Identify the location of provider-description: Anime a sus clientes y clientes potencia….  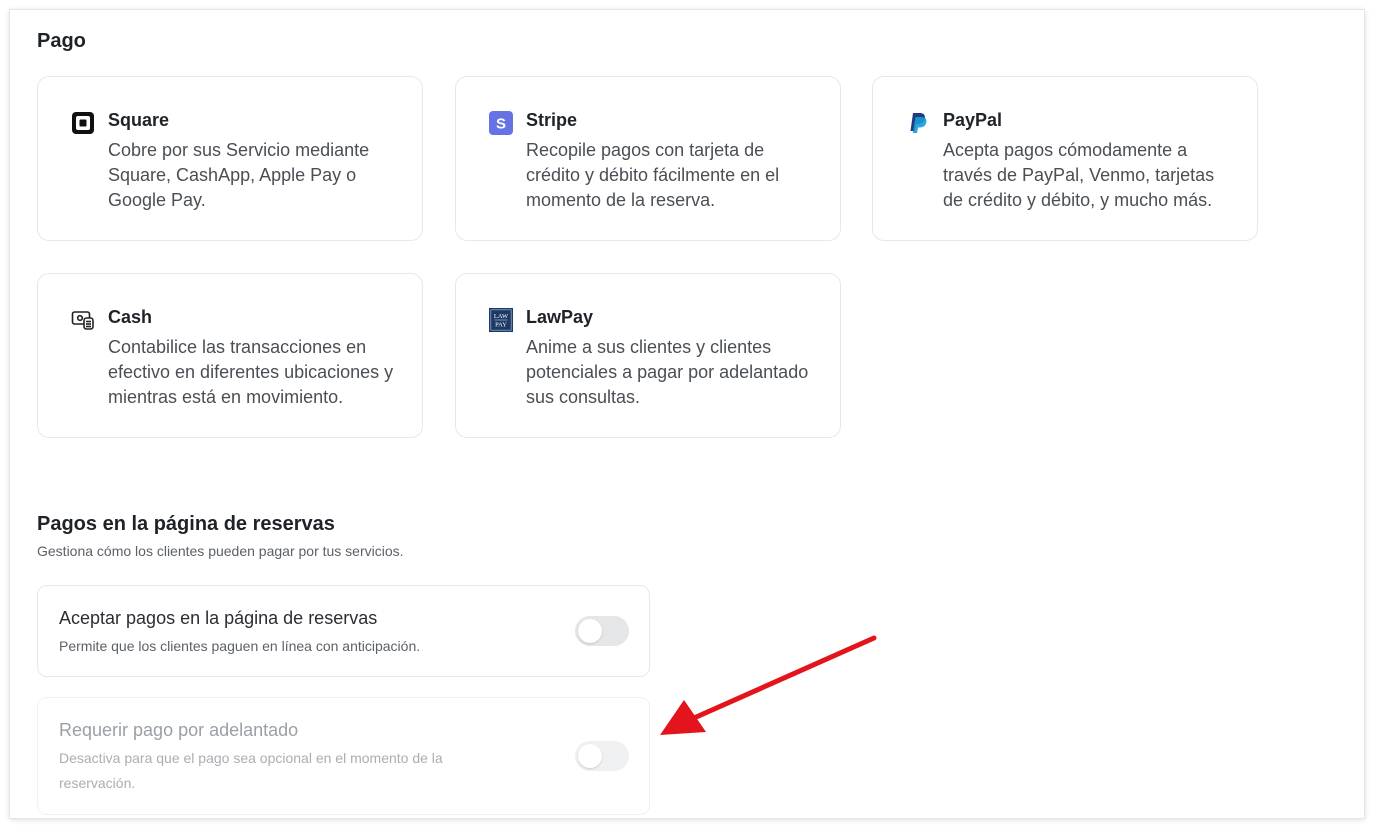
(667, 372).